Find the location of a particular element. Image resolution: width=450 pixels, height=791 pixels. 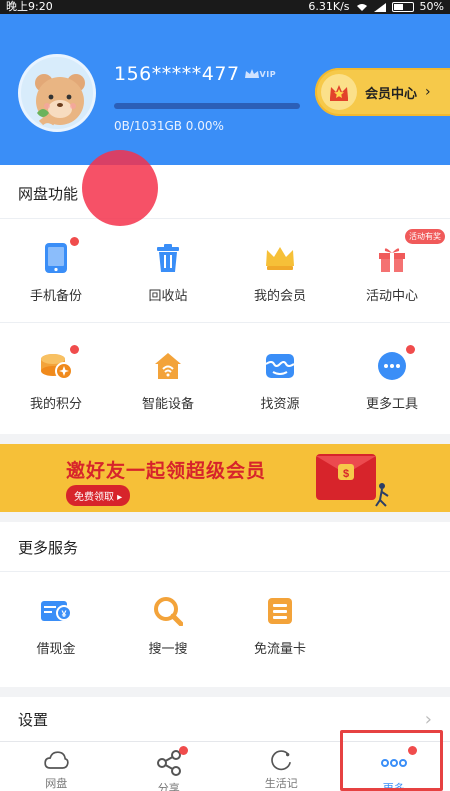

banner-title: 邀好友一起领超级会员 is located at coordinates (166, 471).